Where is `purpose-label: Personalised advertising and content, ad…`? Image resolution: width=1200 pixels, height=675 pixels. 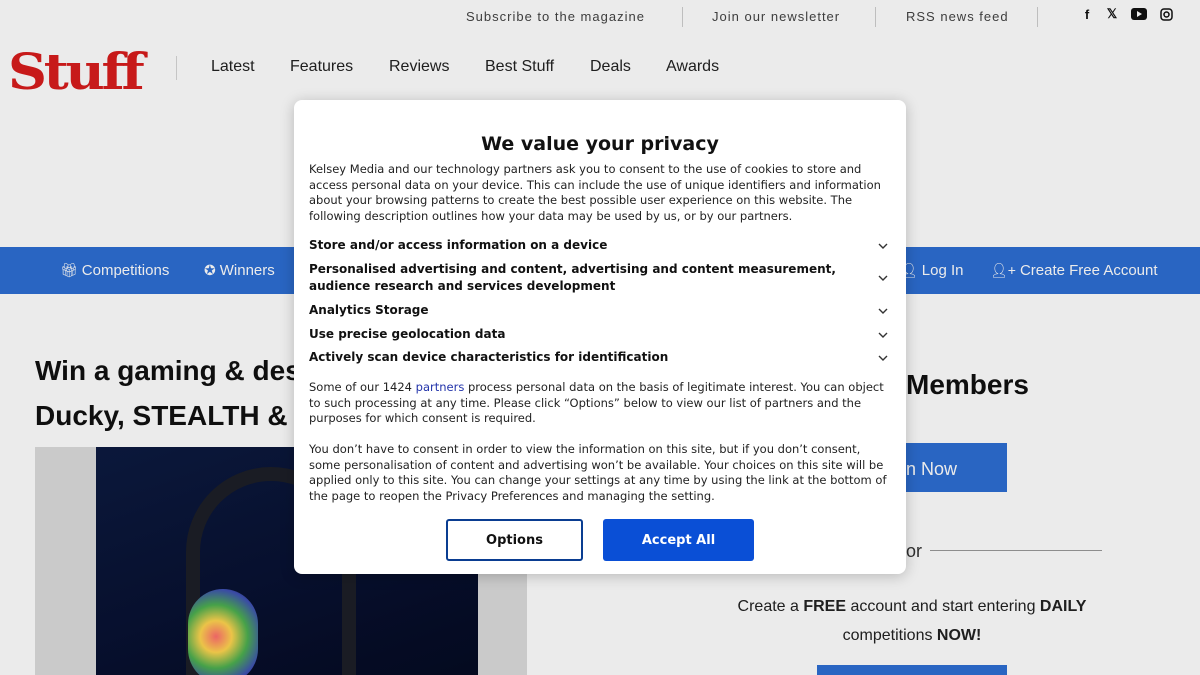 purpose-label: Personalised advertising and content, ad… is located at coordinates (572, 277).